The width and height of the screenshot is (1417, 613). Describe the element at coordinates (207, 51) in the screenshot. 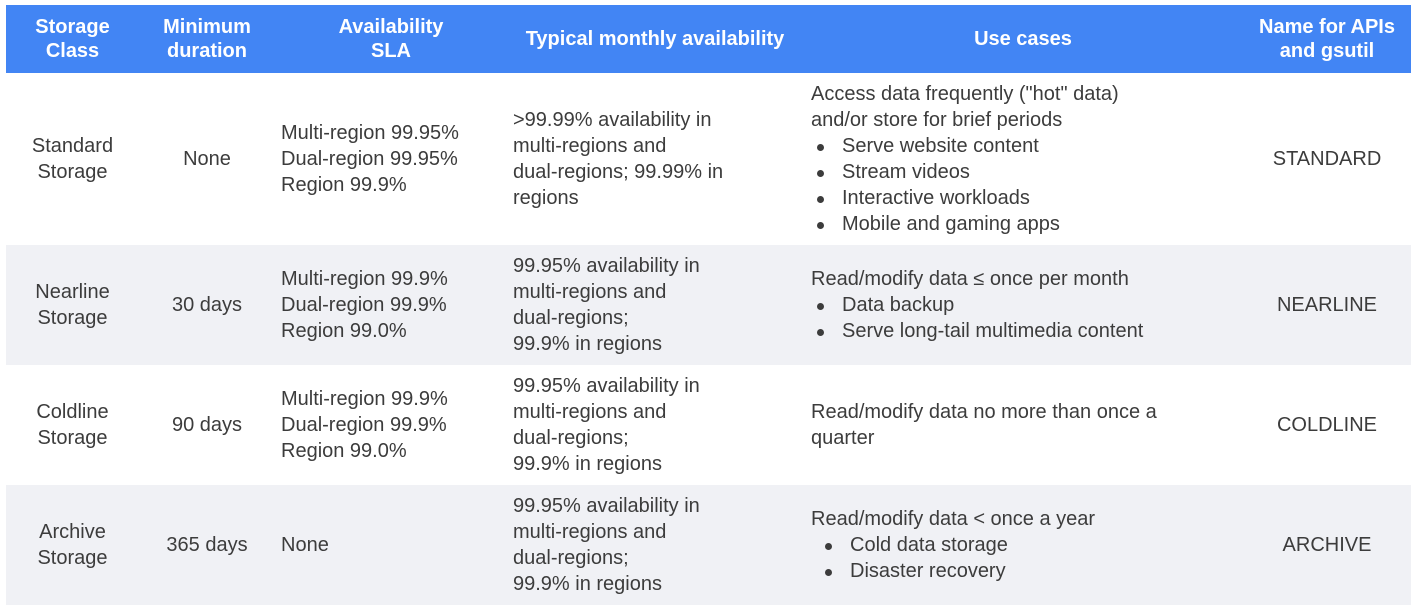

I see `header-line: duration` at that location.